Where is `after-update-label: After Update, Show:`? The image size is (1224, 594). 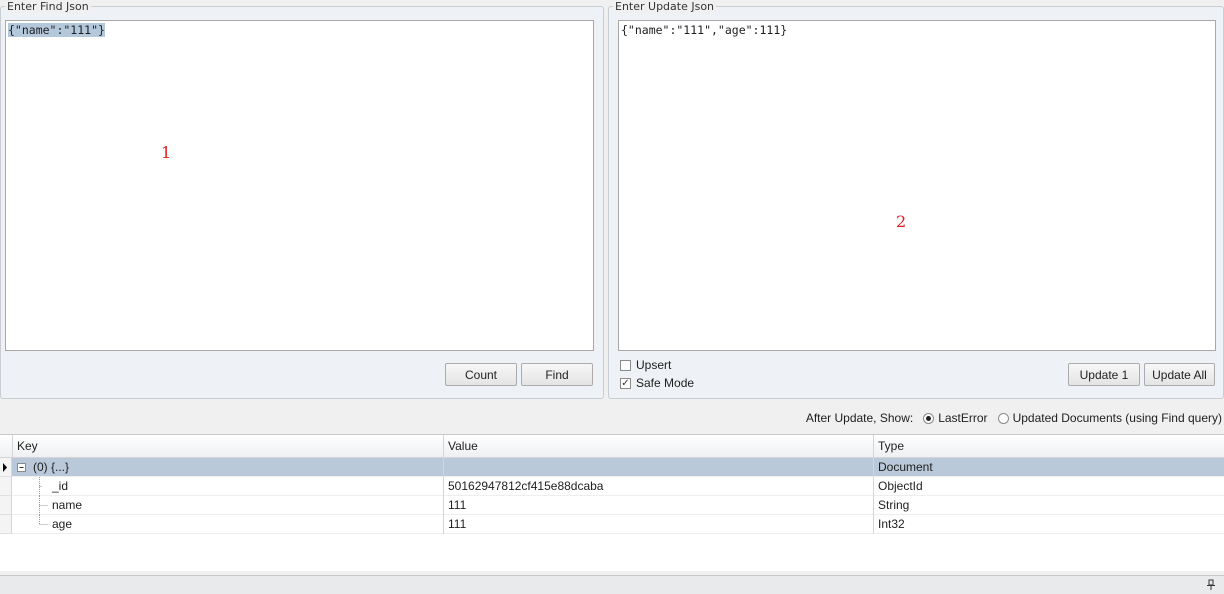
after-update-label: After Update, Show: is located at coordinates (859, 418).